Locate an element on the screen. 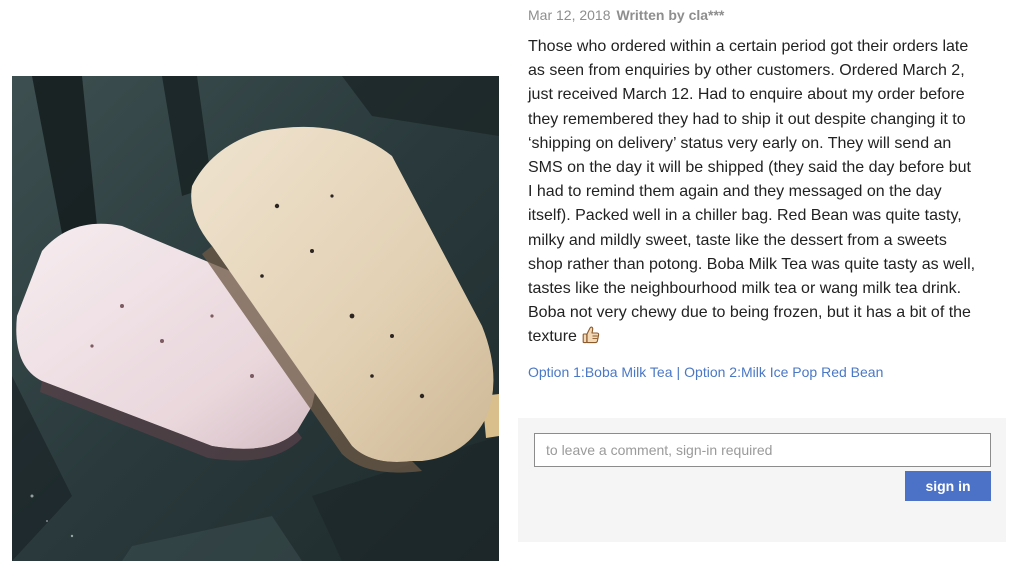 The height and width of the screenshot is (581, 1024). option-2-link: Option 2:Milk Ice Pop Red Bean is located at coordinates (783, 372).